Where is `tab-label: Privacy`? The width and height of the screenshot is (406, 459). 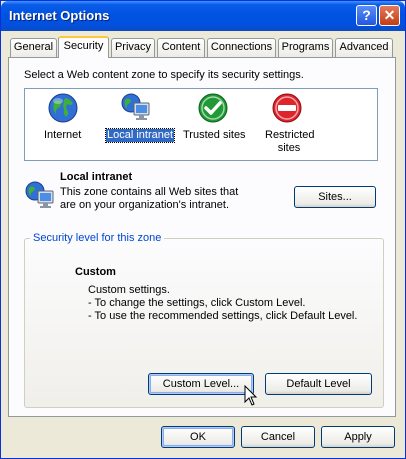 tab-label: Privacy is located at coordinates (133, 47).